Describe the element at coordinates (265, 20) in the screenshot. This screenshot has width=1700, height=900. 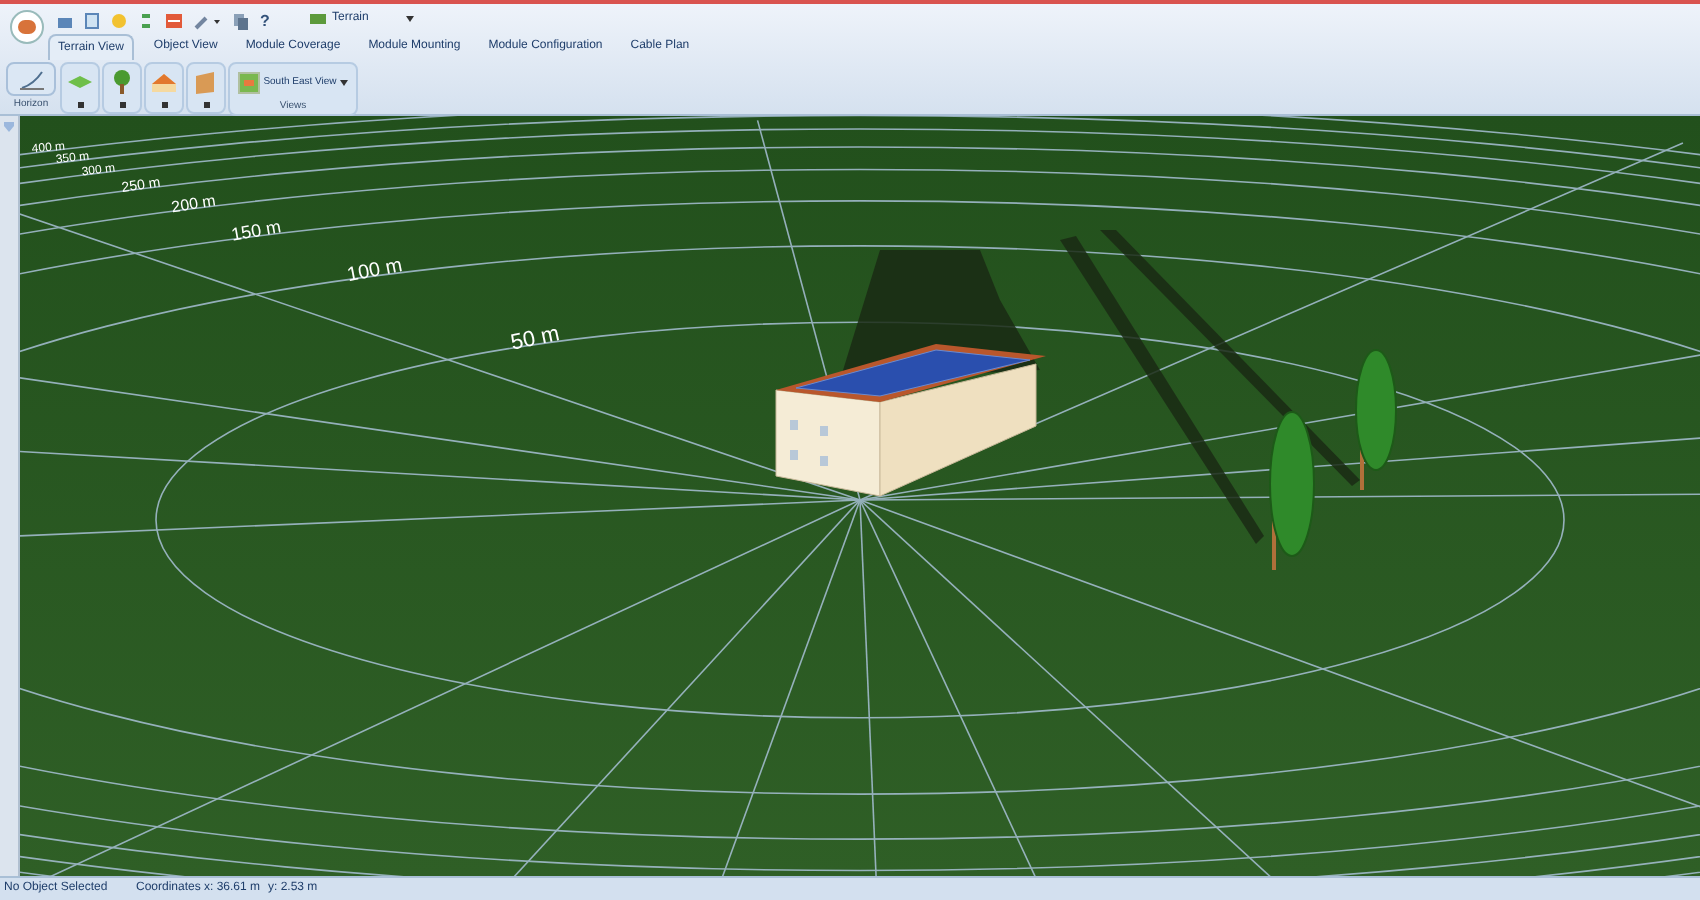
I see `help-icon: ?` at that location.